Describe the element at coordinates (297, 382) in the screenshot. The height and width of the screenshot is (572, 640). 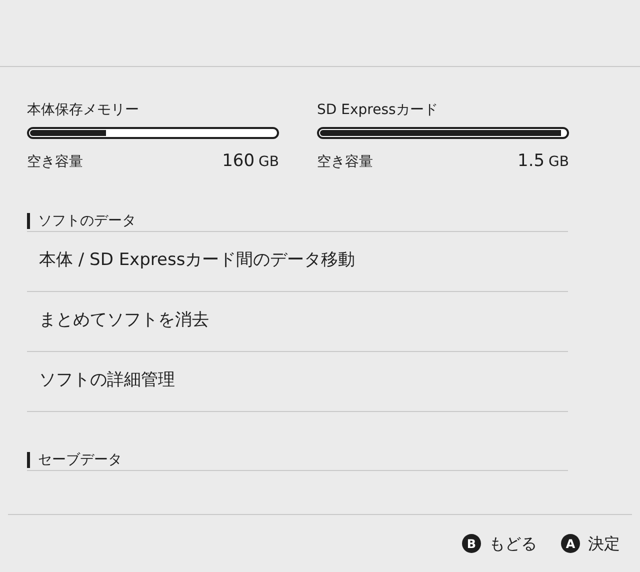
I see `menu-item: ソフトの詳細管理` at that location.